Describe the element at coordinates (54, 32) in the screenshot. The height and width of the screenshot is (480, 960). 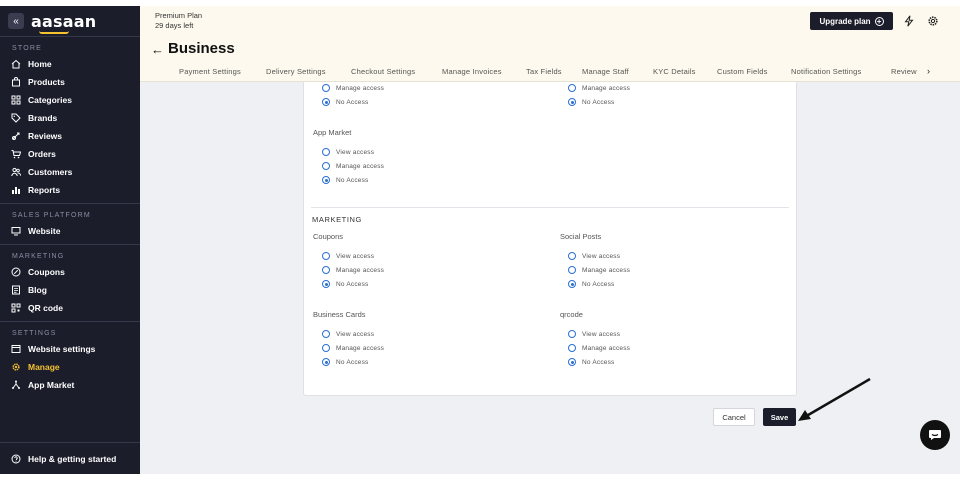
I see `logo-swoosh-icon` at that location.